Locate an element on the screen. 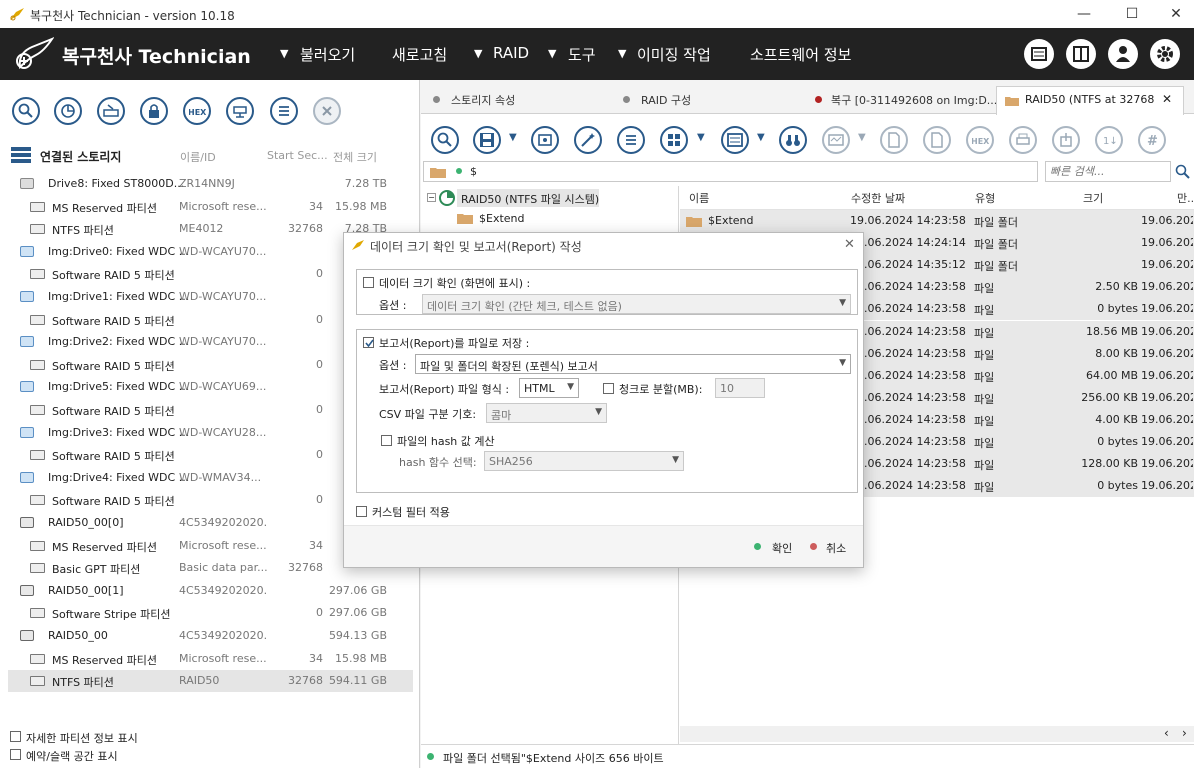 The width and height of the screenshot is (1194, 768). cancel-button: 취소 is located at coordinates (835, 547).